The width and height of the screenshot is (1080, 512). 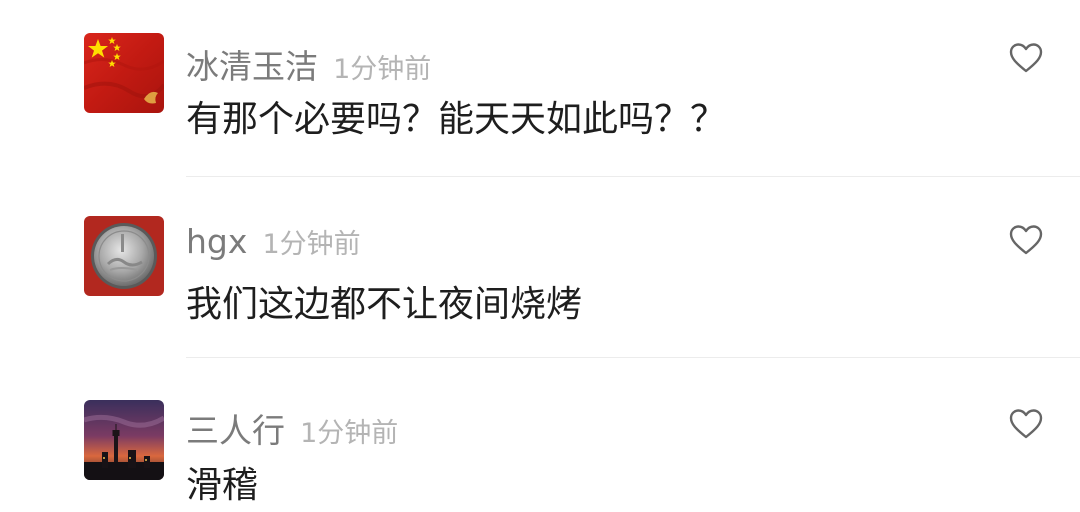 I want to click on china-flag-avatar-icon, so click(x=124, y=73).